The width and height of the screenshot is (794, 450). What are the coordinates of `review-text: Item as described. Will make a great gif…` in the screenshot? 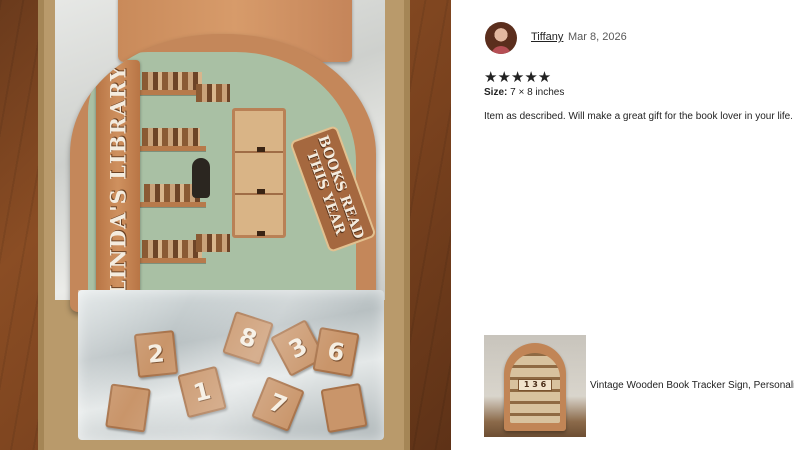 It's located at (638, 116).